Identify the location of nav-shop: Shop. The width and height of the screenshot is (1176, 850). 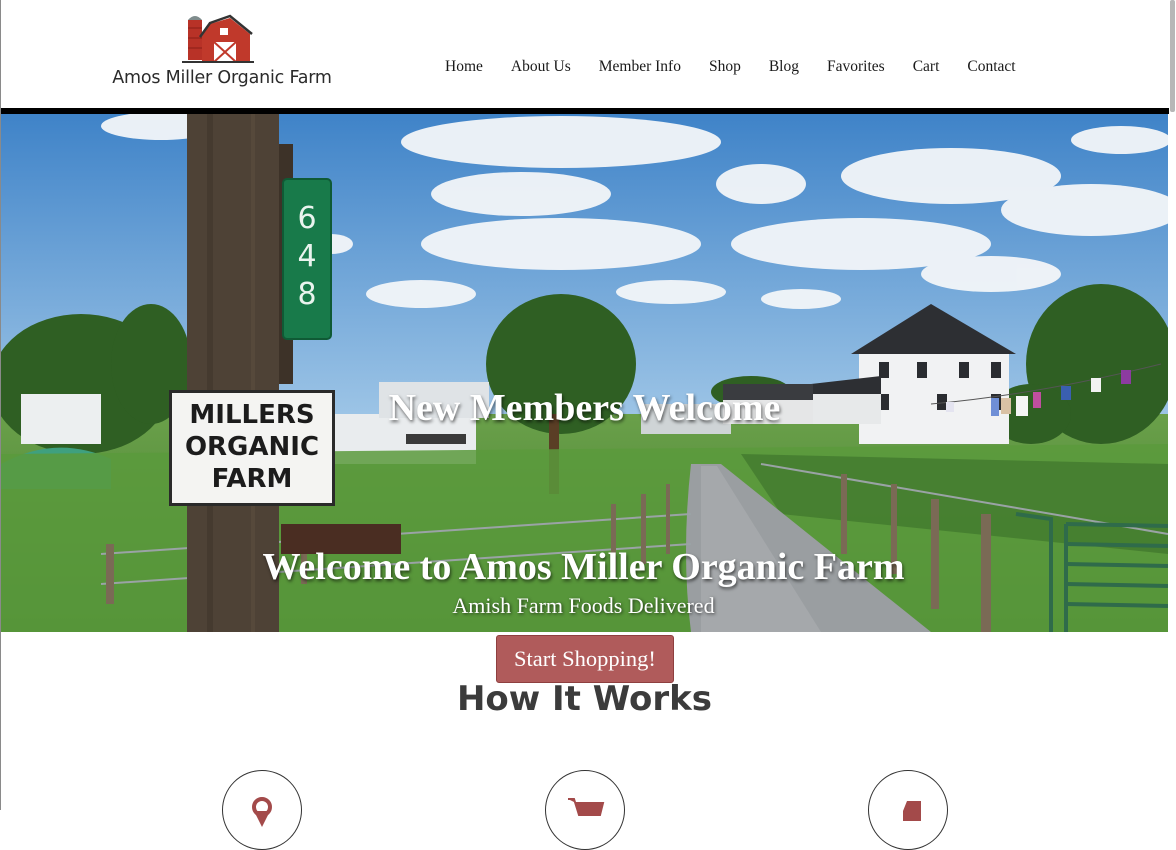
(725, 67).